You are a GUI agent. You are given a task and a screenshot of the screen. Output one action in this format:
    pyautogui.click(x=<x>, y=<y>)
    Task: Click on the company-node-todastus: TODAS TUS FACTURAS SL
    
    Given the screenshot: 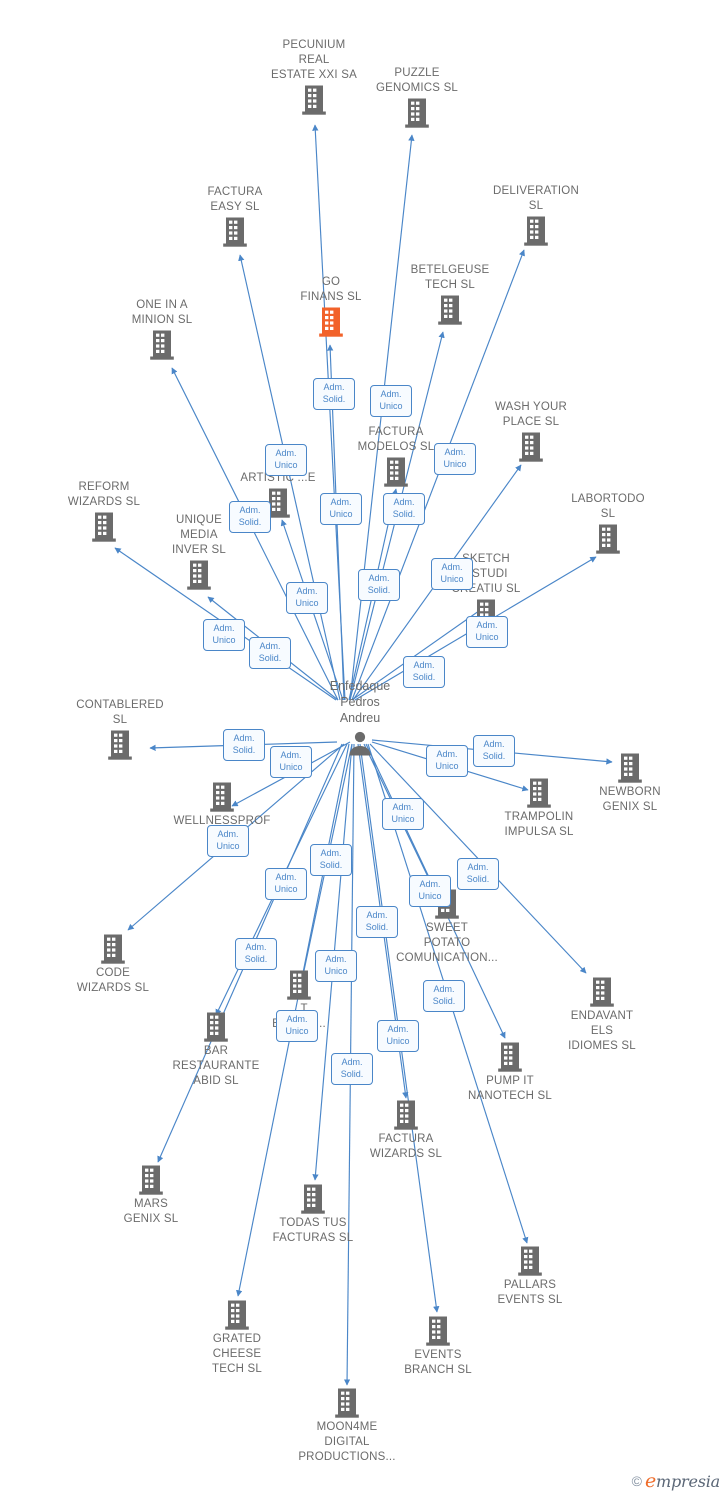 What is the action you would take?
    pyautogui.click(x=313, y=1215)
    